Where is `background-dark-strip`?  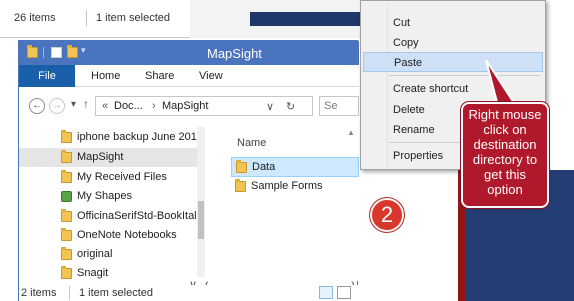
background-dark-strip is located at coordinates (305, 19).